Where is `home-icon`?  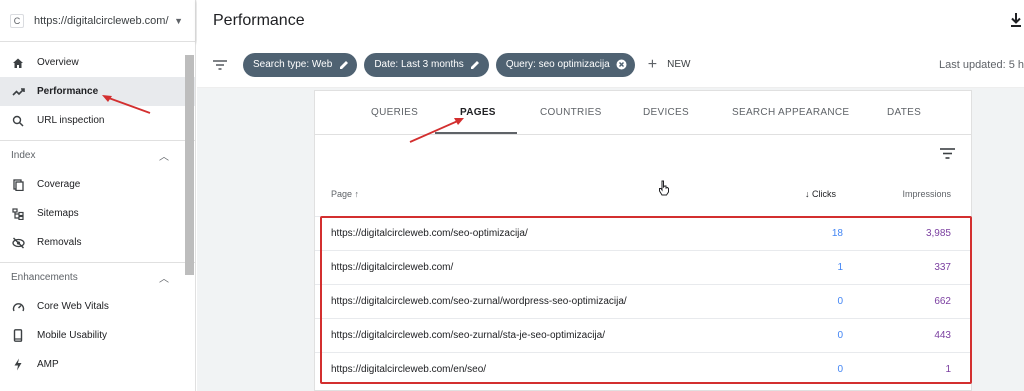 home-icon is located at coordinates (18, 63).